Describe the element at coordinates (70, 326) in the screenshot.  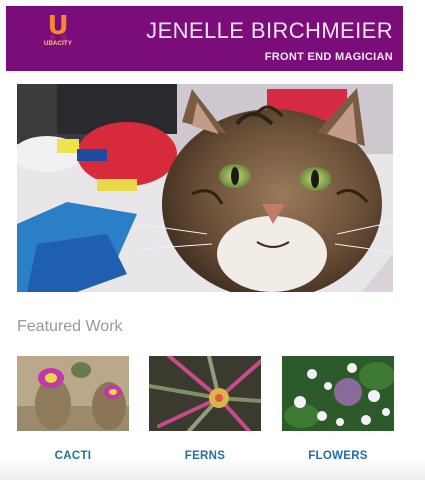
I see `featured-work-heading: Featured Work` at that location.